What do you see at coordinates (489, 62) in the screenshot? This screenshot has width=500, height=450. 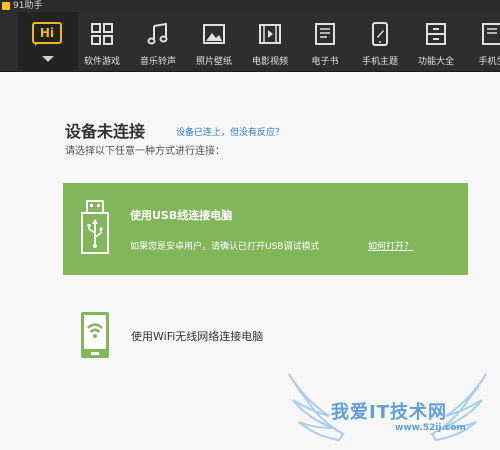 I see `nav-label: 手机生` at bounding box center [489, 62].